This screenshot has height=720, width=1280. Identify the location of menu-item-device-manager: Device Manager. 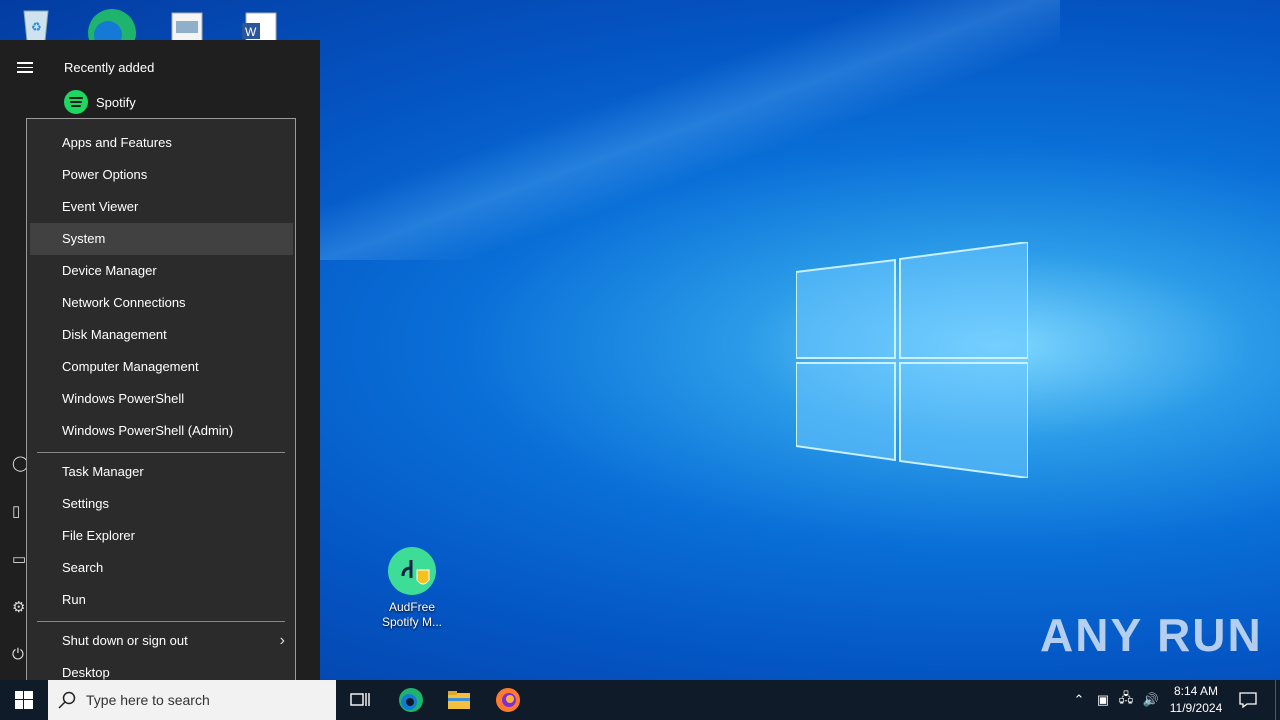
(161, 271).